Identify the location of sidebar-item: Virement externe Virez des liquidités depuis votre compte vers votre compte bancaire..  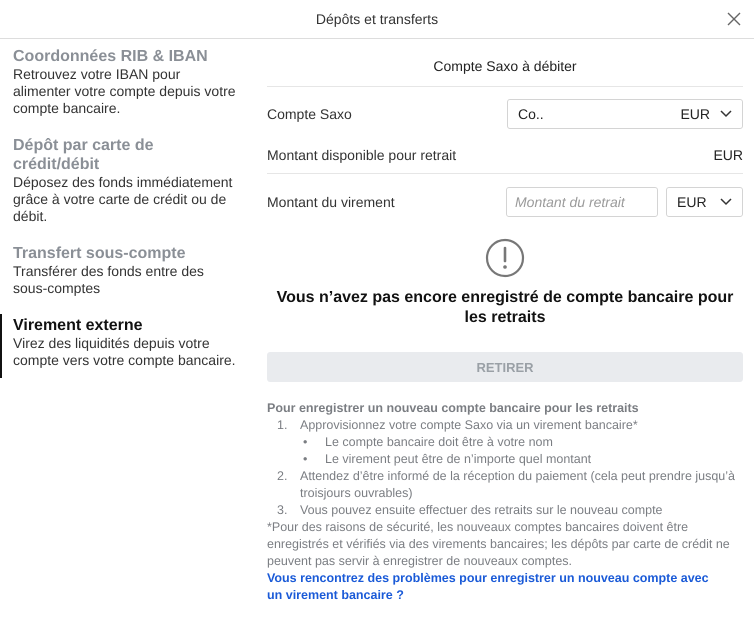
(122, 346).